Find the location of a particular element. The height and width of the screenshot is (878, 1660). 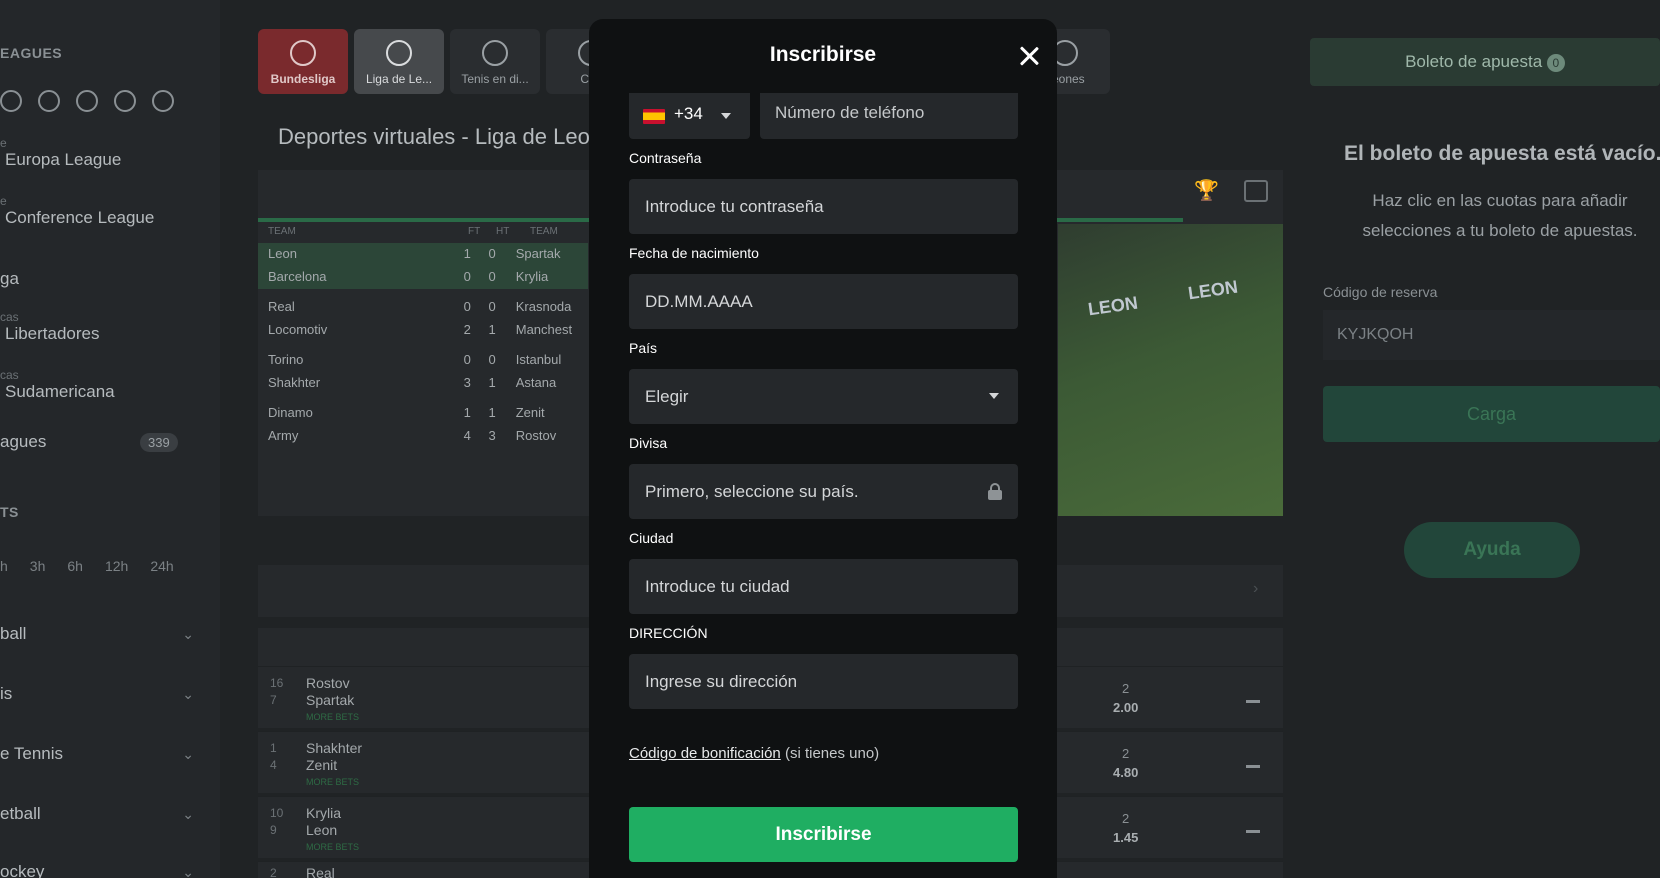

spain-flag-icon is located at coordinates (654, 116).